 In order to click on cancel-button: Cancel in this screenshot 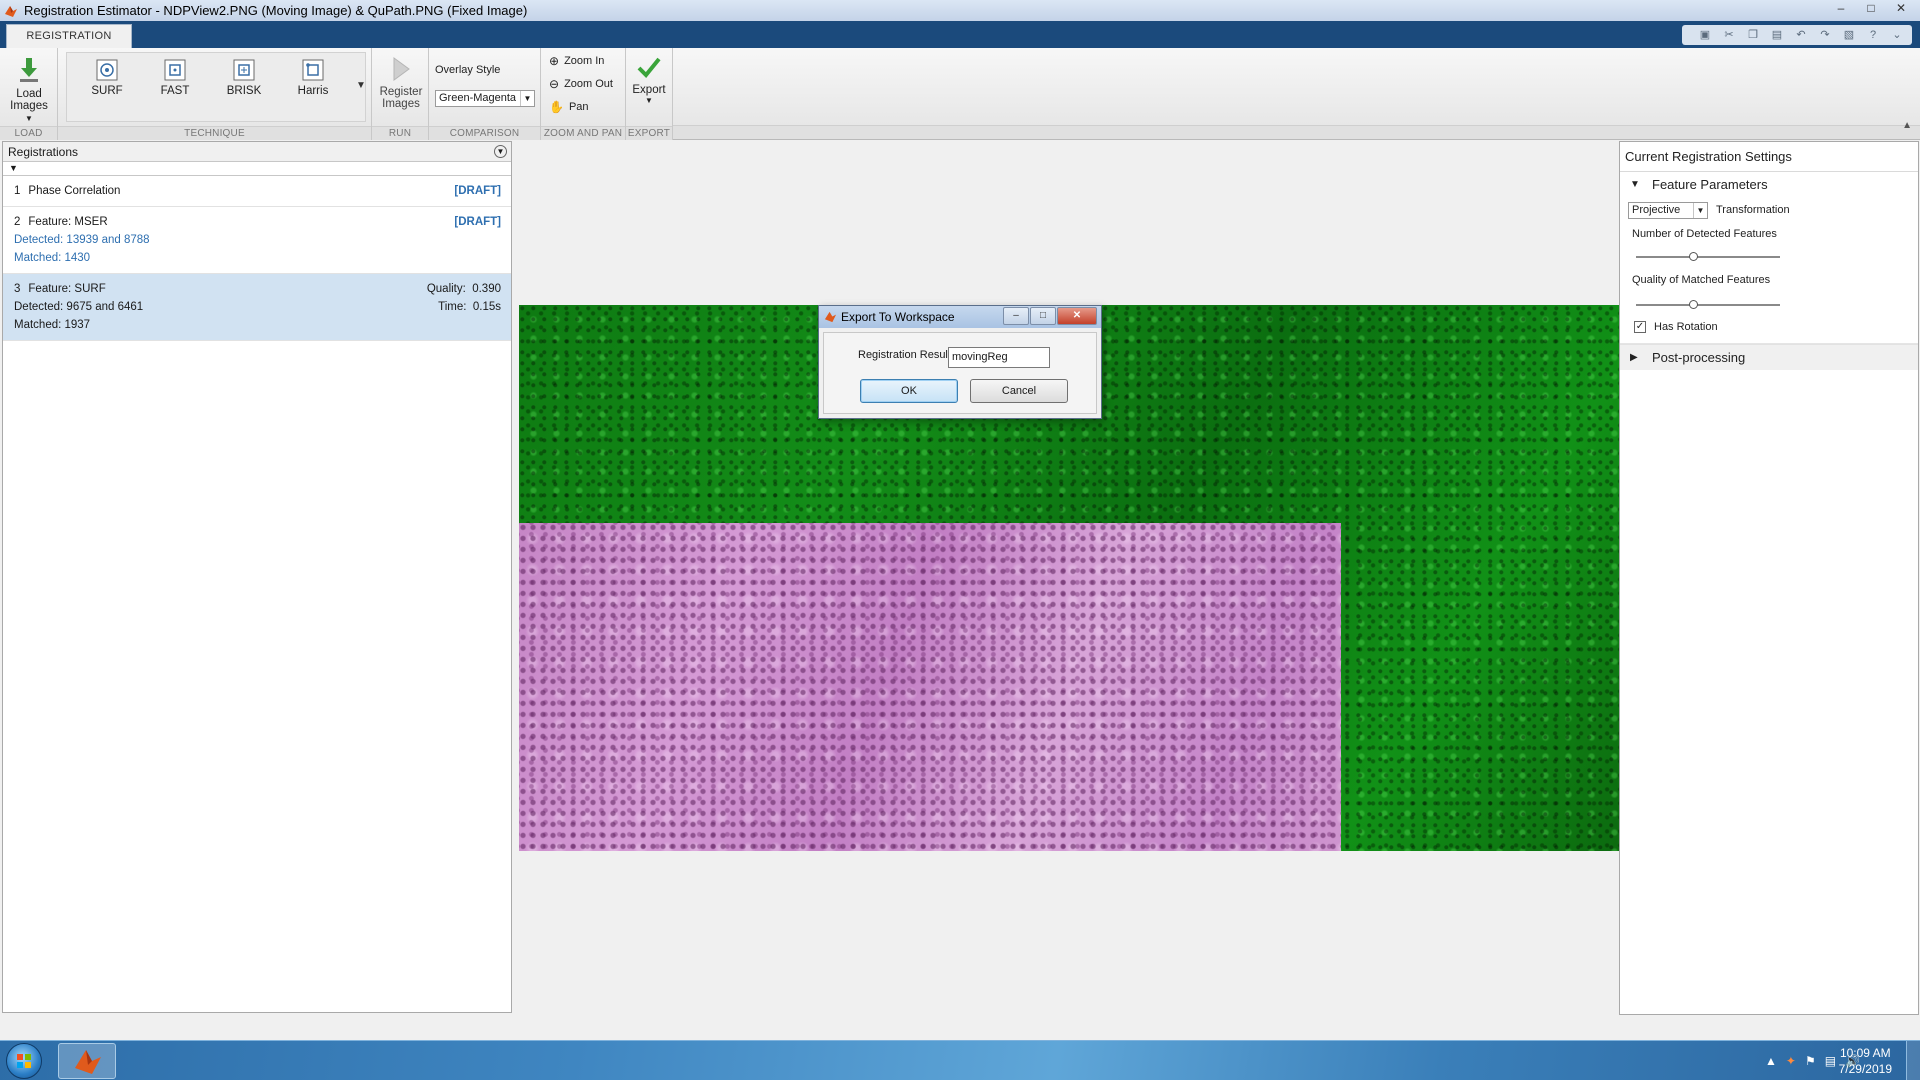, I will do `click(1019, 391)`.